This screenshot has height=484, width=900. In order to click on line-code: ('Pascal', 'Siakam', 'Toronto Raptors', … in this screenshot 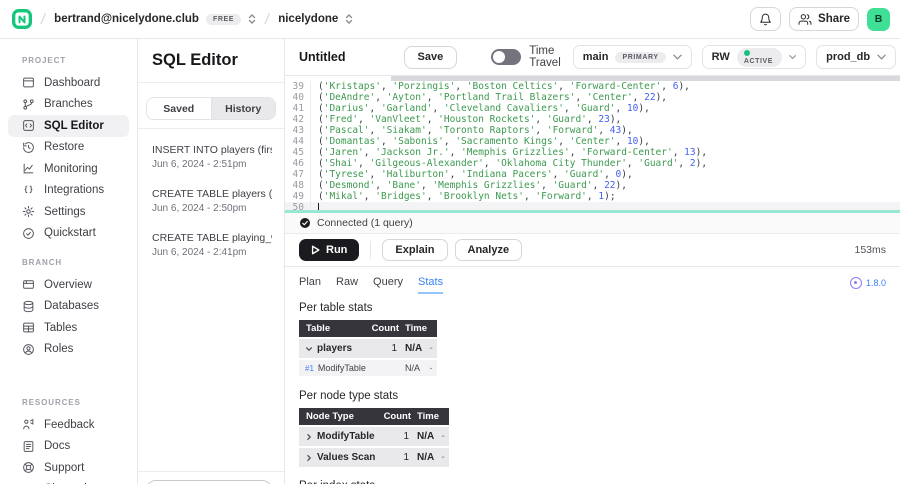, I will do `click(475, 130)`.